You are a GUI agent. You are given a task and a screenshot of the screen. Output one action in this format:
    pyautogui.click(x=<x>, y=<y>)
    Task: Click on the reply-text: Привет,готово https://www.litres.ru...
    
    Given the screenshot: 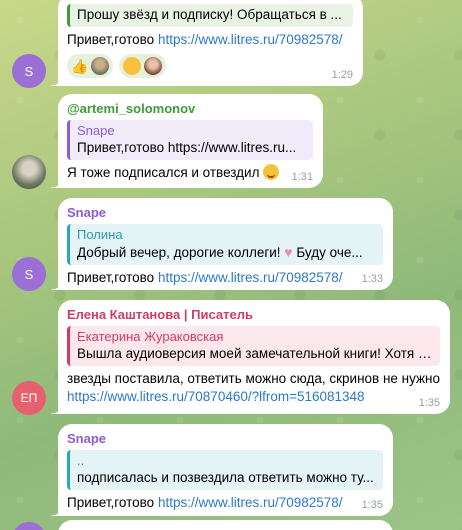 What is the action you would take?
    pyautogui.click(x=187, y=147)
    